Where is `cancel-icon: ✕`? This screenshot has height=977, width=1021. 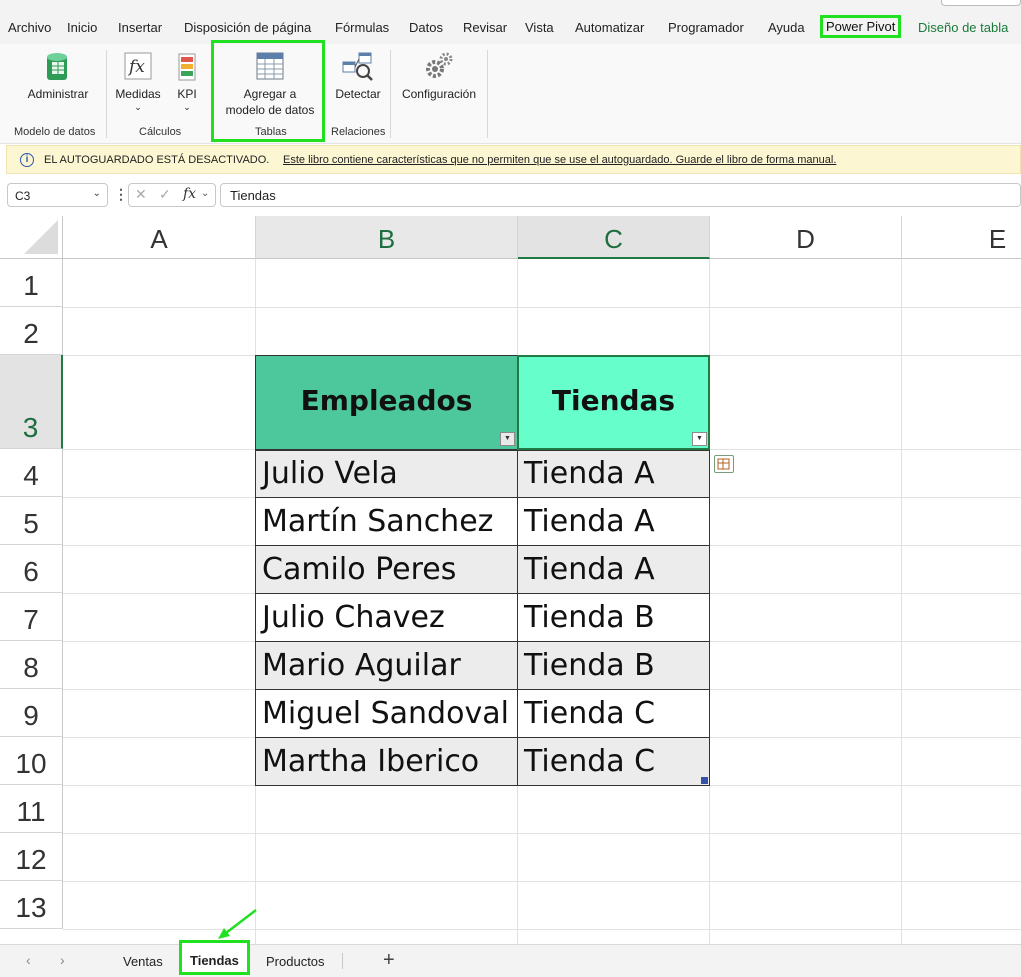 cancel-icon: ✕ is located at coordinates (141, 194).